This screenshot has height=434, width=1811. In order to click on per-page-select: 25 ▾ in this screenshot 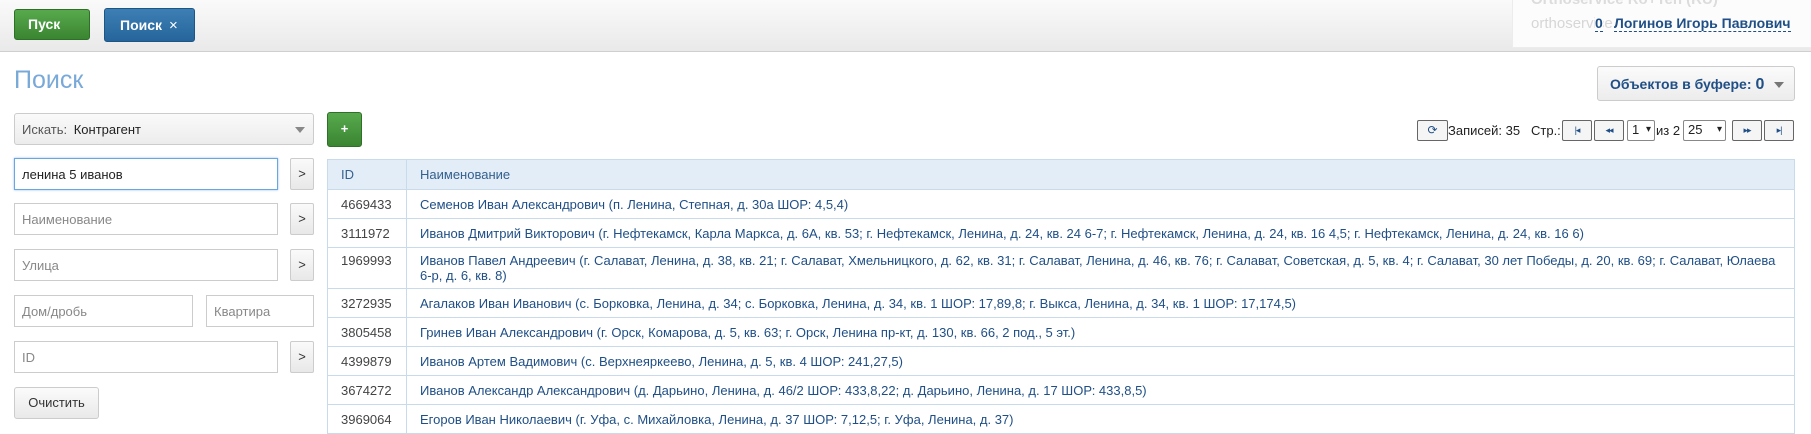, I will do `click(1704, 130)`.